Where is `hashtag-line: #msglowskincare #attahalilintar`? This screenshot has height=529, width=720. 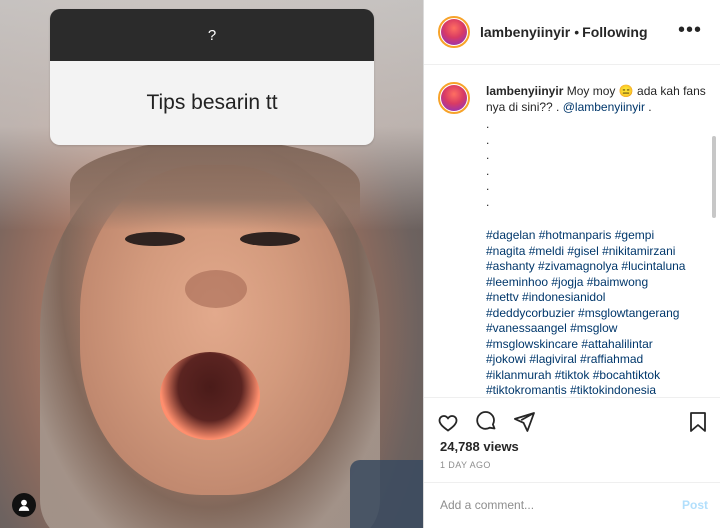 hashtag-line: #msglowskincare #attahalilintar is located at coordinates (601, 345).